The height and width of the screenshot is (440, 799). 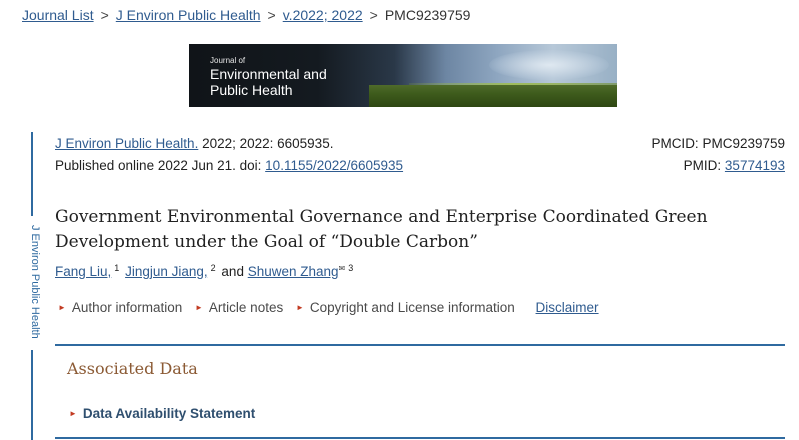 What do you see at coordinates (169, 413) in the screenshot?
I see `data-availability-label: Data Availability Statement` at bounding box center [169, 413].